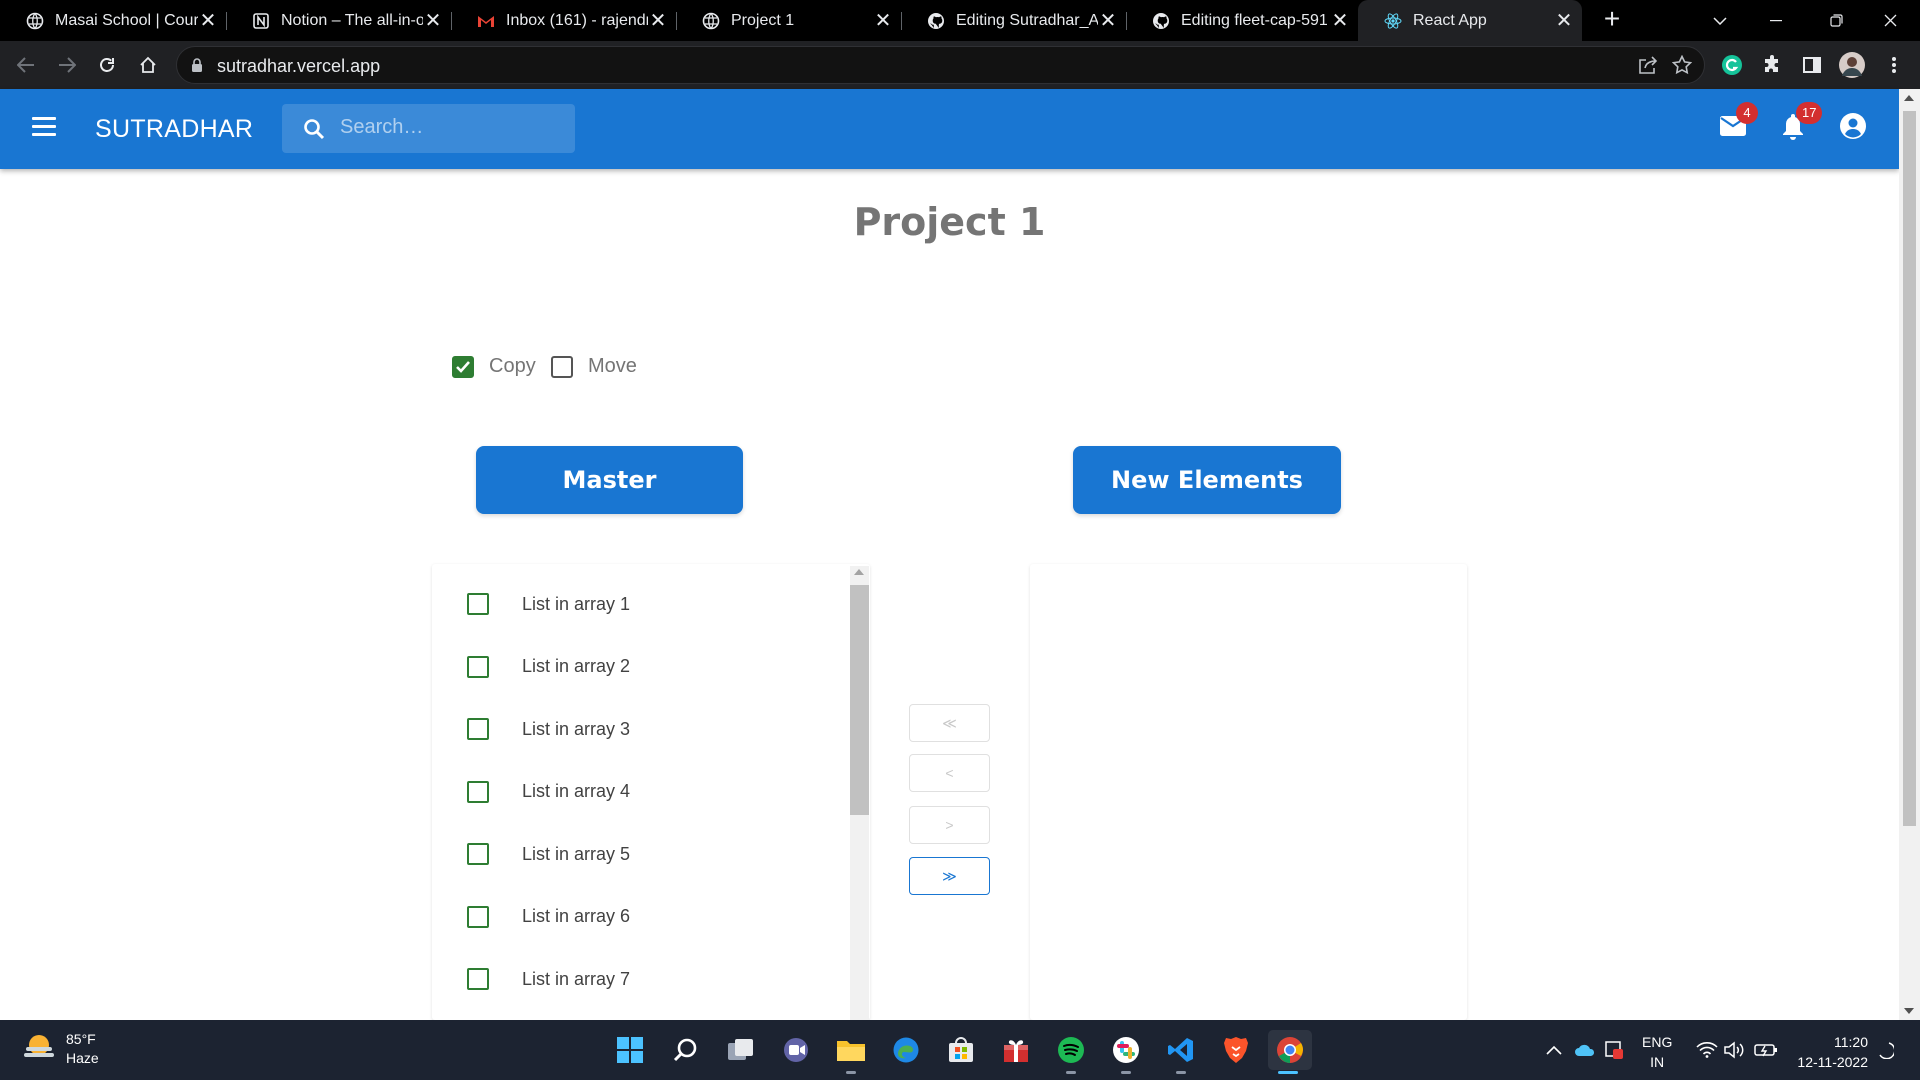 The image size is (1920, 1080). I want to click on system-clock: 11:20 12-11-2022, so click(1828, 1052).